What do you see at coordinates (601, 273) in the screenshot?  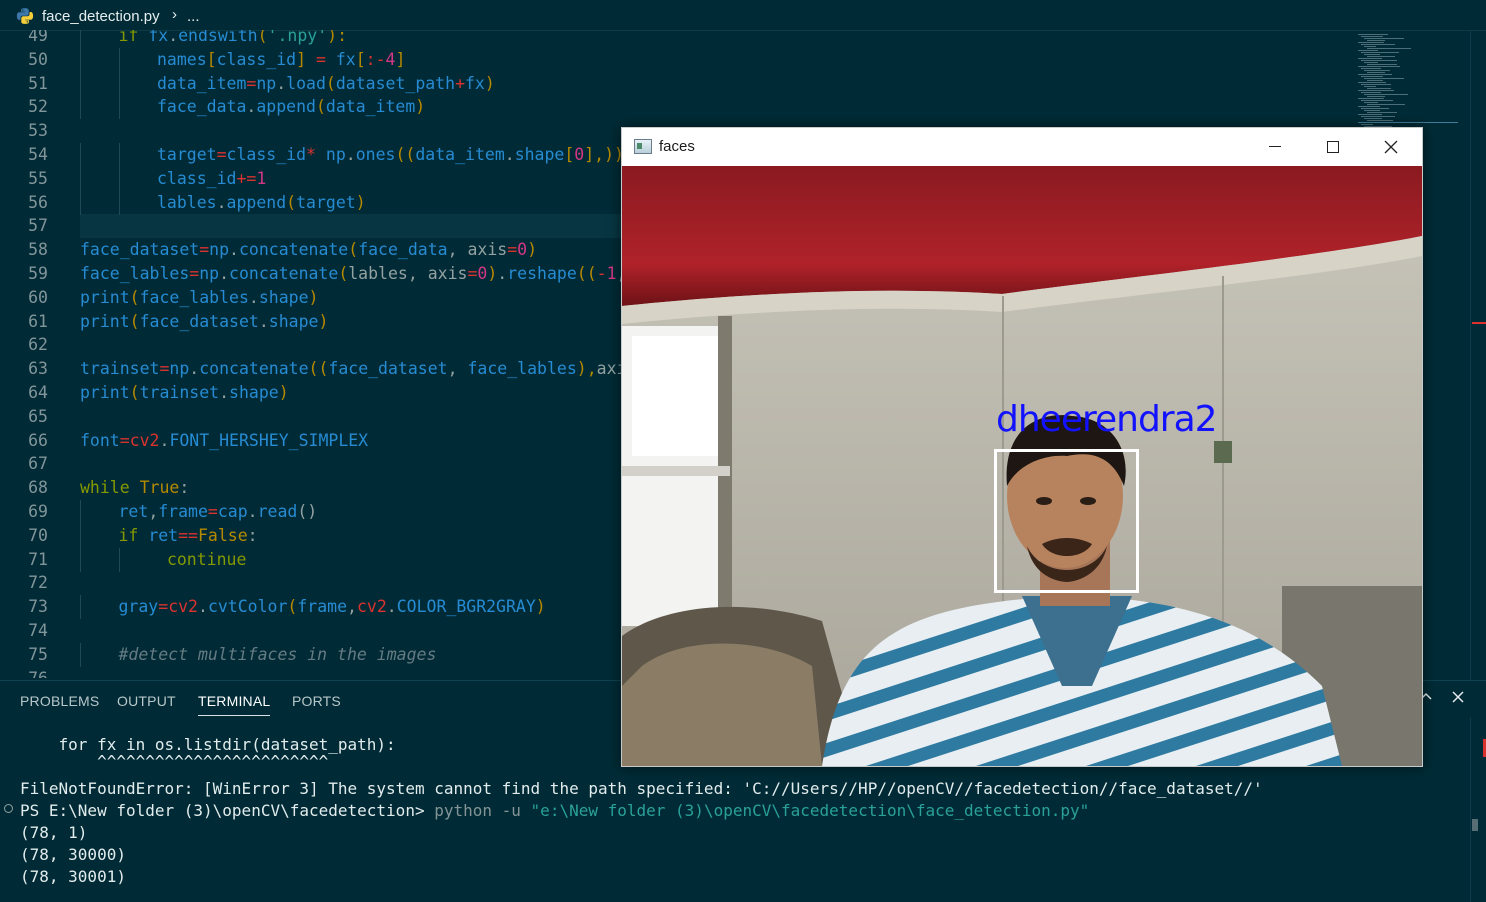 I see `code-token: -` at bounding box center [601, 273].